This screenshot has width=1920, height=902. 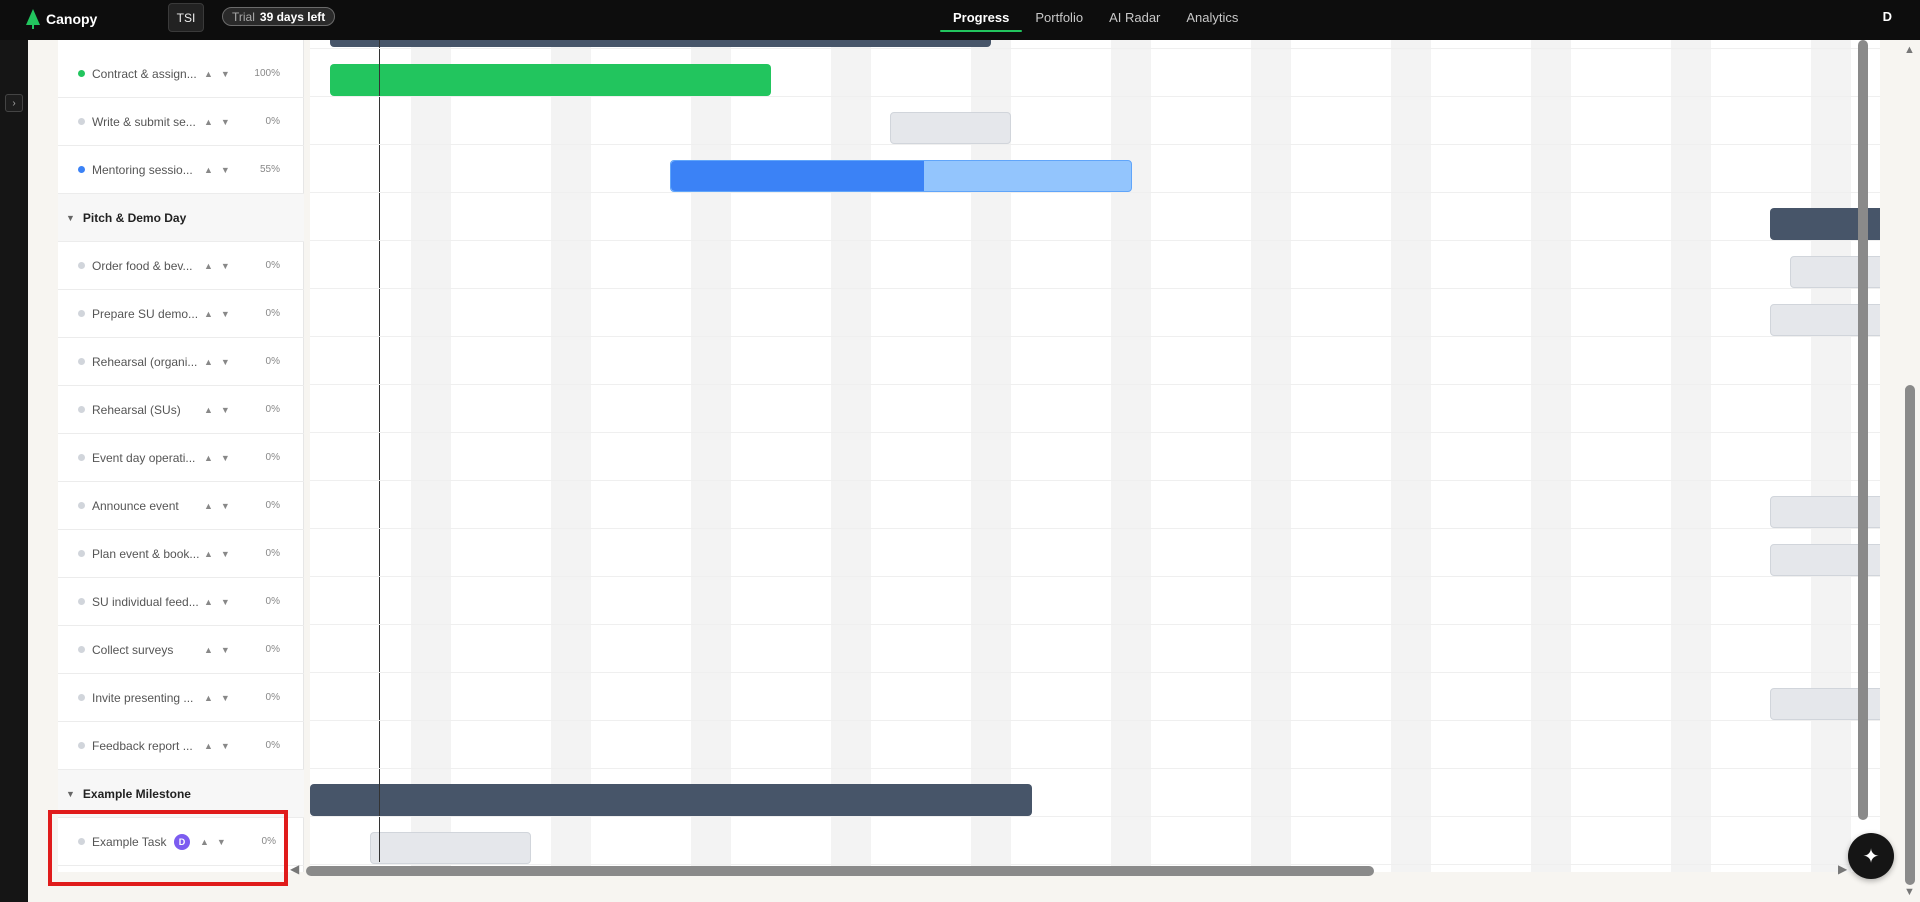 I want to click on task-row: Event day operati... ▲ ▼ 0%, so click(x=181, y=458).